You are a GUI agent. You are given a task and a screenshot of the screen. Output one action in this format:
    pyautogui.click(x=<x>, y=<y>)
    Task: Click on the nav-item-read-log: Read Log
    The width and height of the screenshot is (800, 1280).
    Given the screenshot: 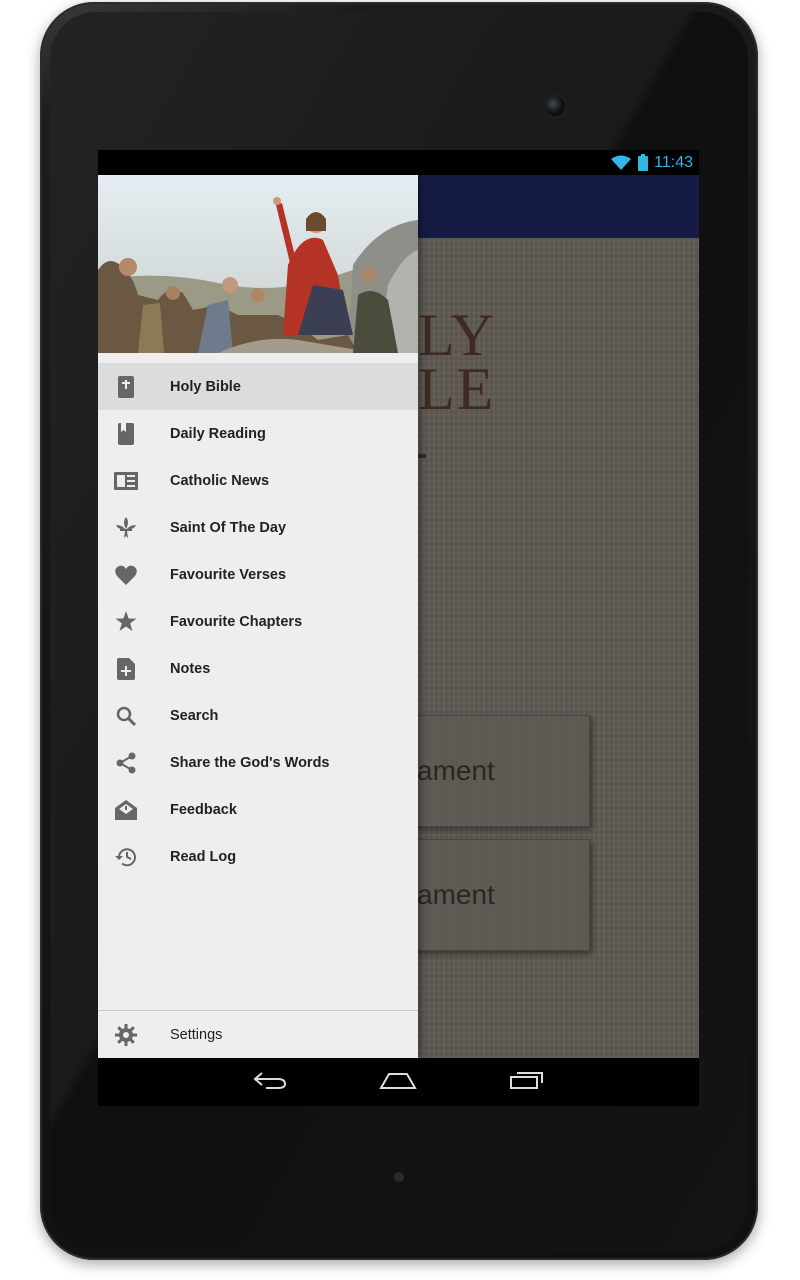 What is the action you would take?
    pyautogui.click(x=258, y=856)
    